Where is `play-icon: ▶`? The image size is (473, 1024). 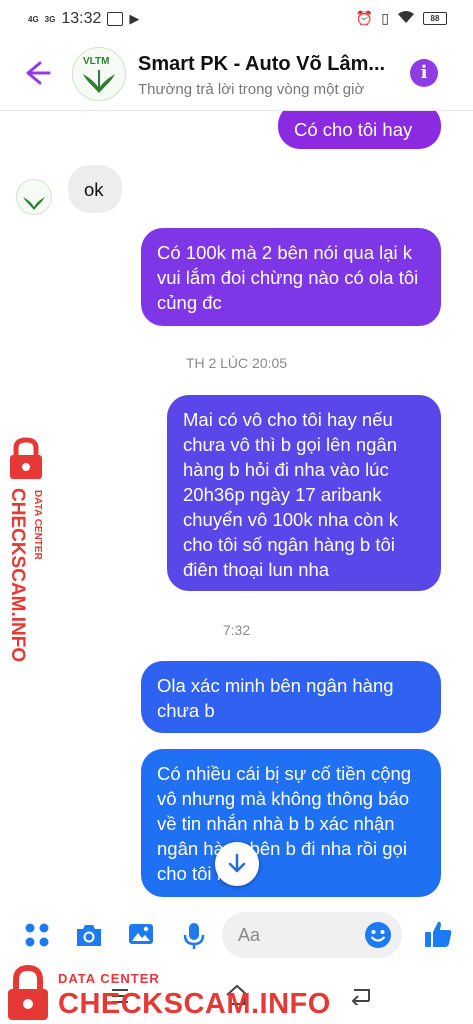
play-icon: ▶ is located at coordinates (134, 18).